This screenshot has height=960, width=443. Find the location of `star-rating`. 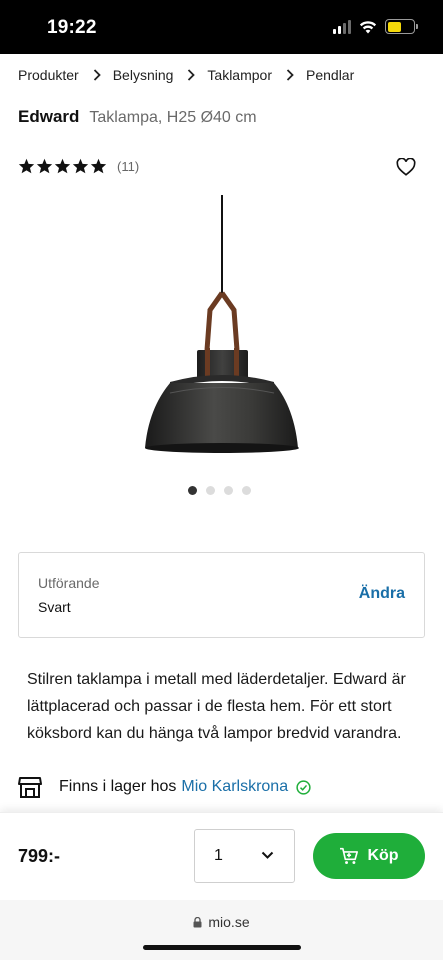

star-rating is located at coordinates (62, 166).